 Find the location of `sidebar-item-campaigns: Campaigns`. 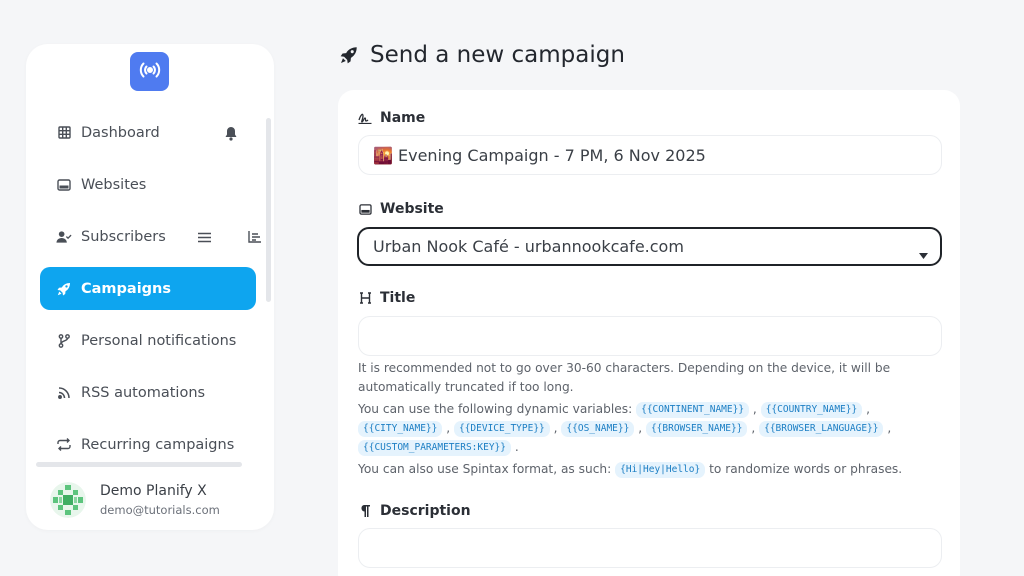

sidebar-item-campaigns: Campaigns is located at coordinates (148, 288).